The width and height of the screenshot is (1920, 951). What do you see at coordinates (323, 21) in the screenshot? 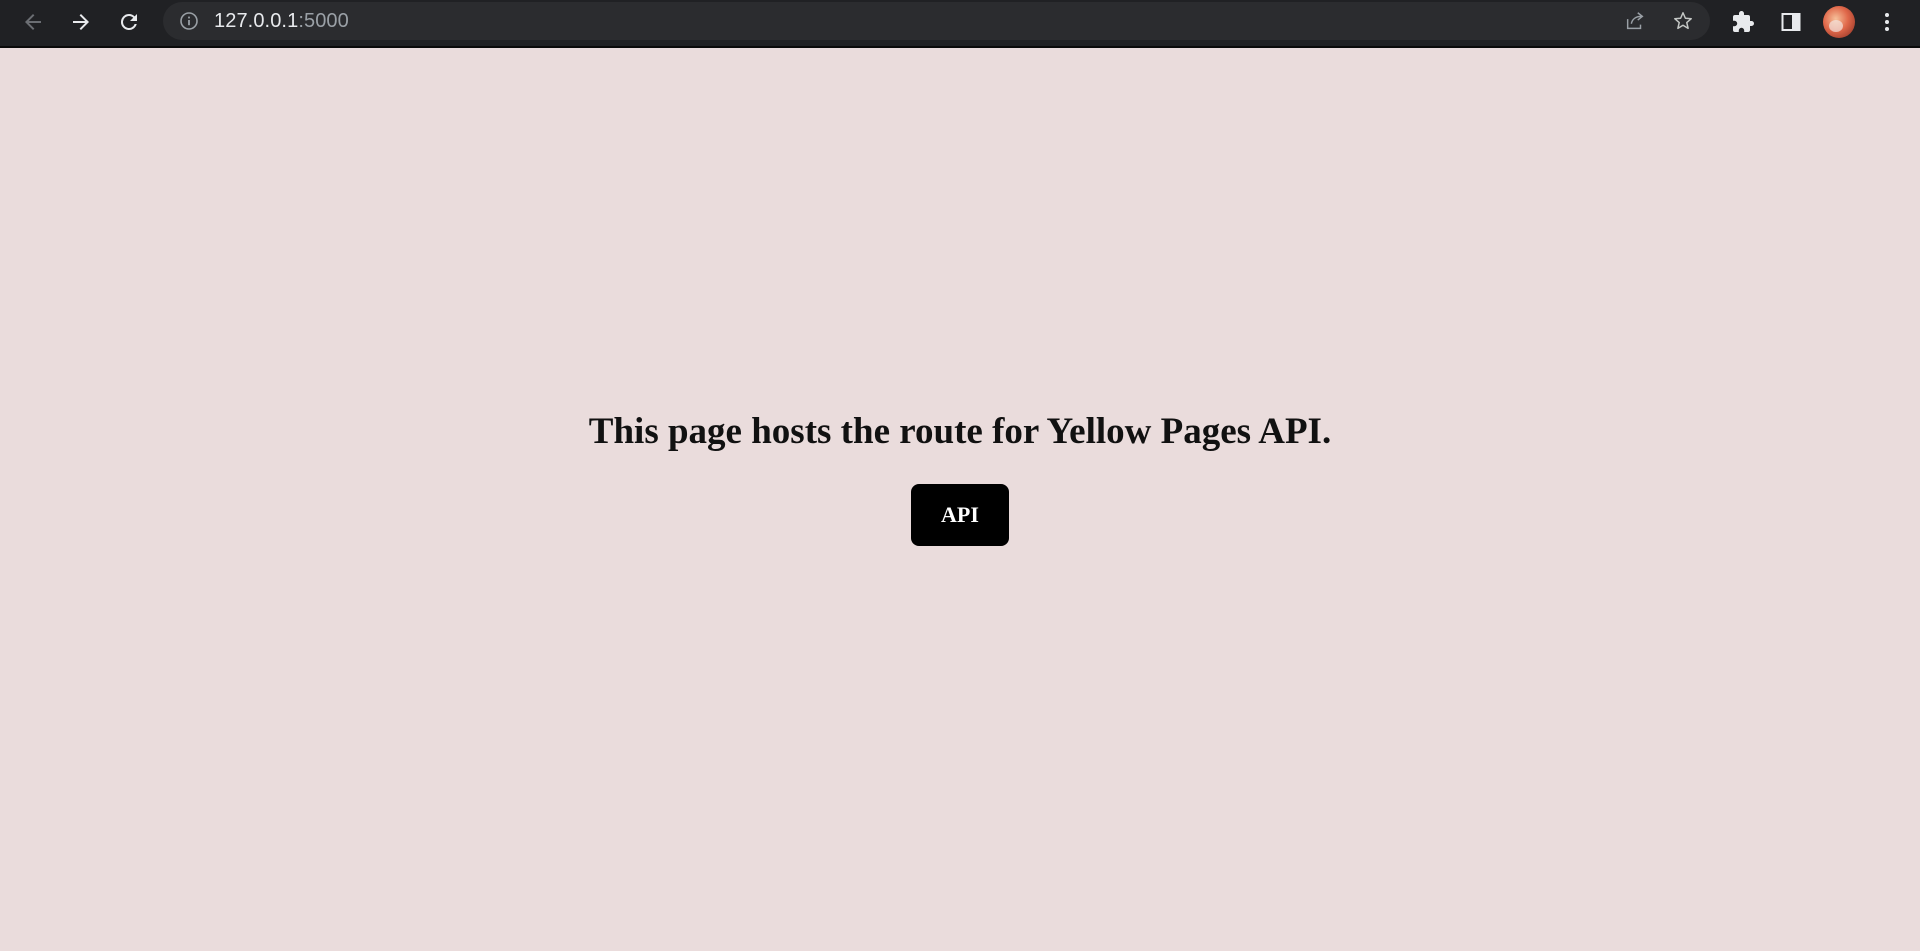
I see `url-port: :5000` at bounding box center [323, 21].